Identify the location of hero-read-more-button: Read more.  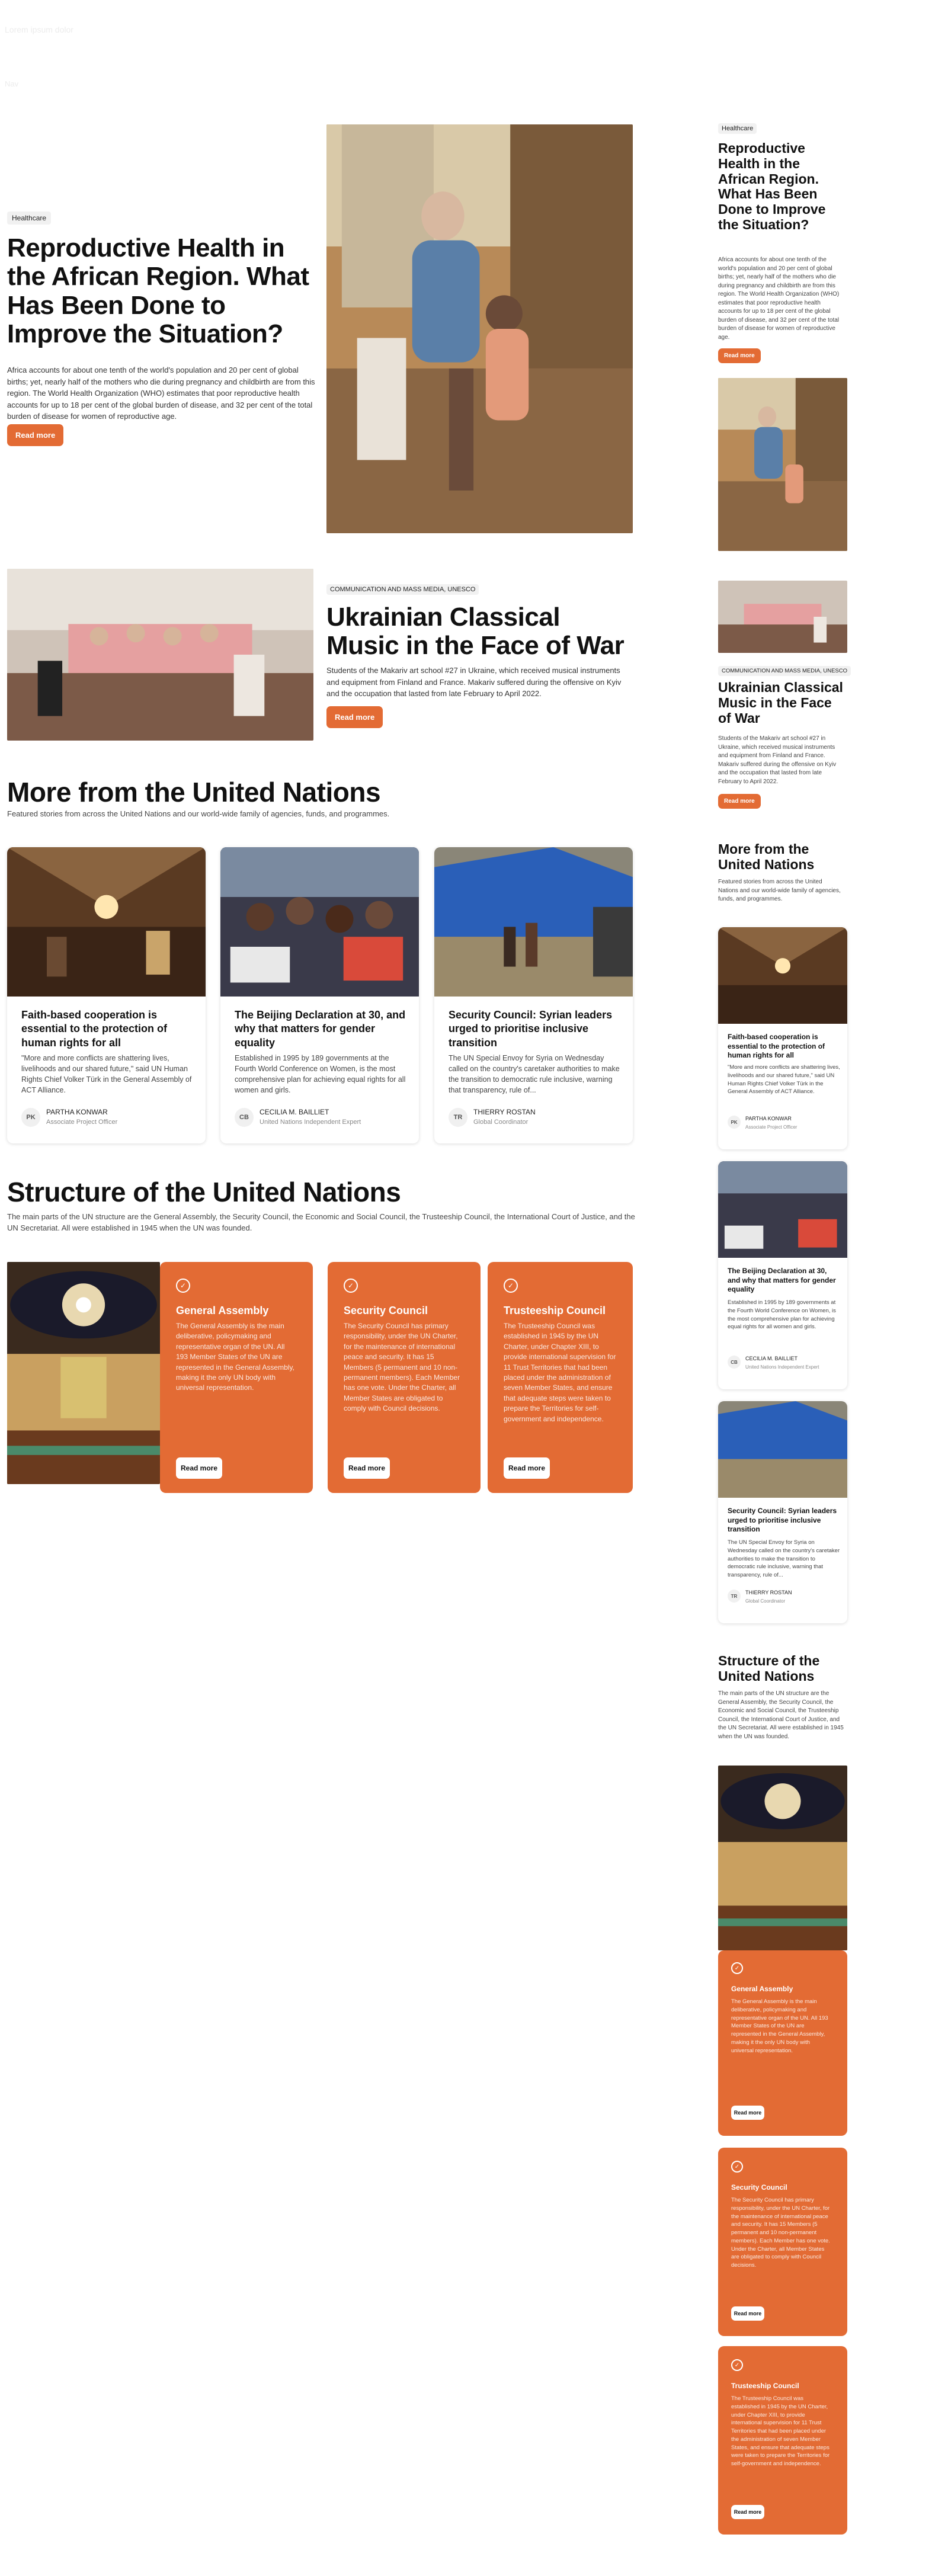
(35, 435).